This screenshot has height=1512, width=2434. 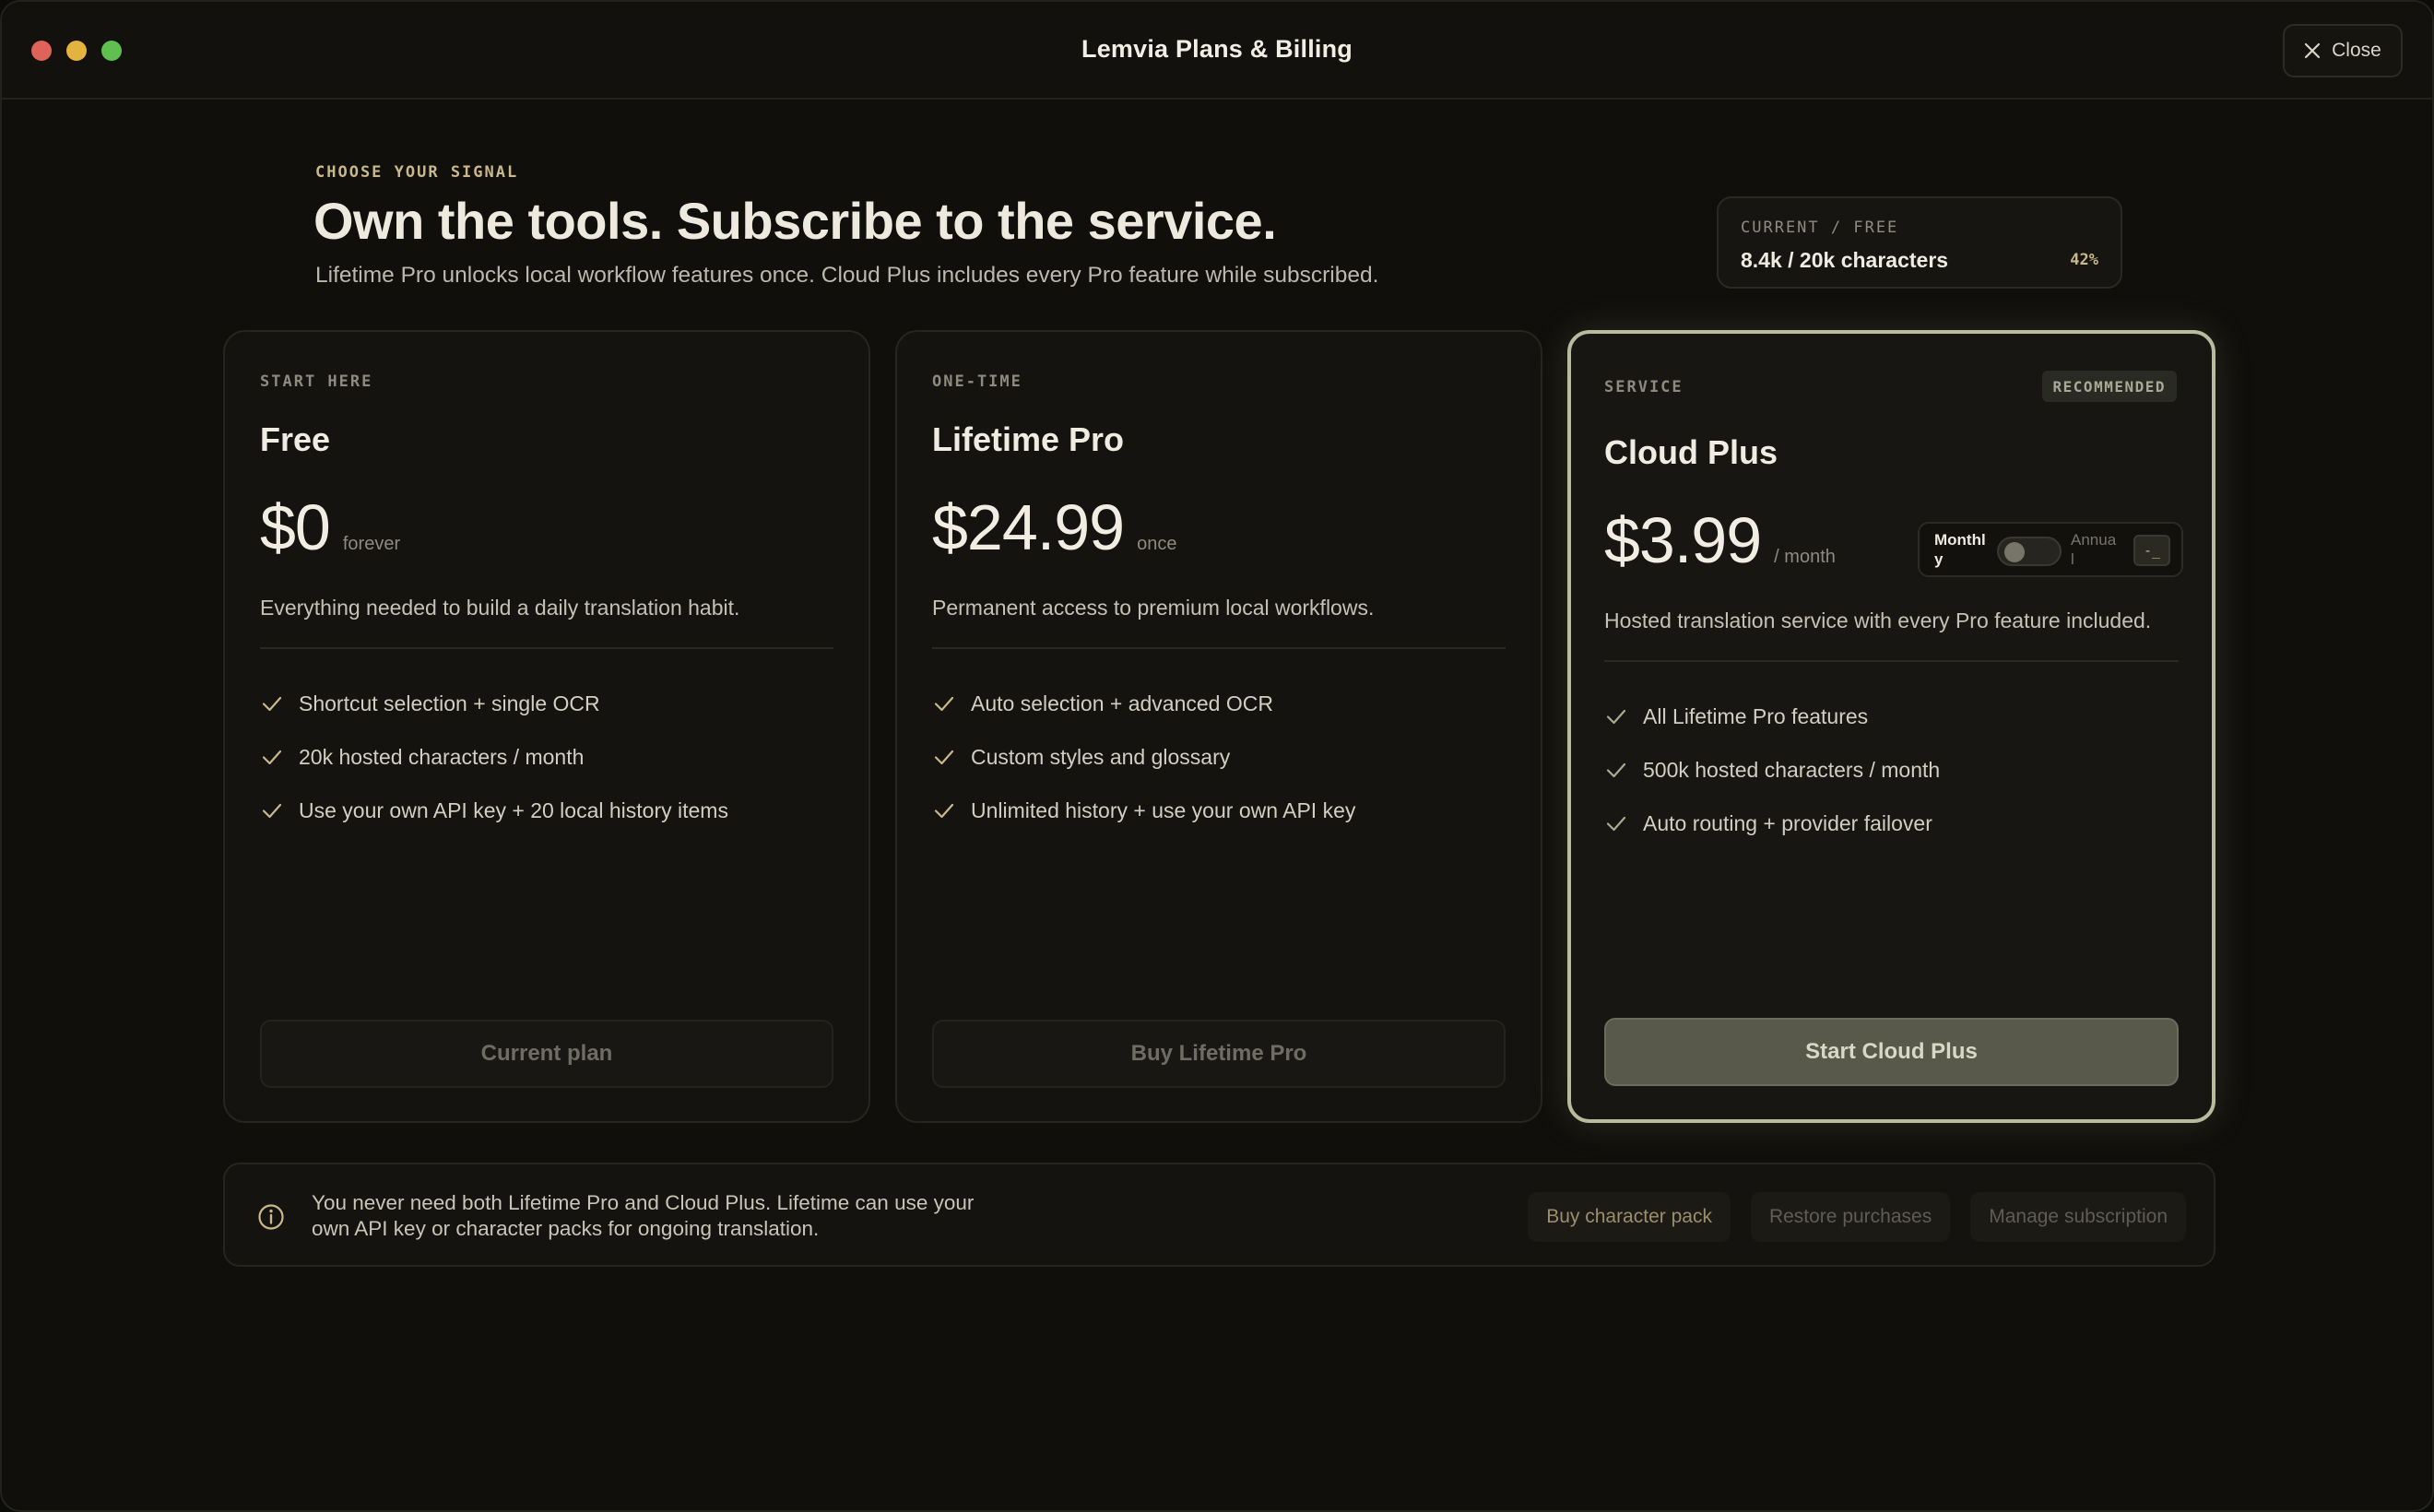 I want to click on price-row: $3.99 / month, so click(x=1720, y=540).